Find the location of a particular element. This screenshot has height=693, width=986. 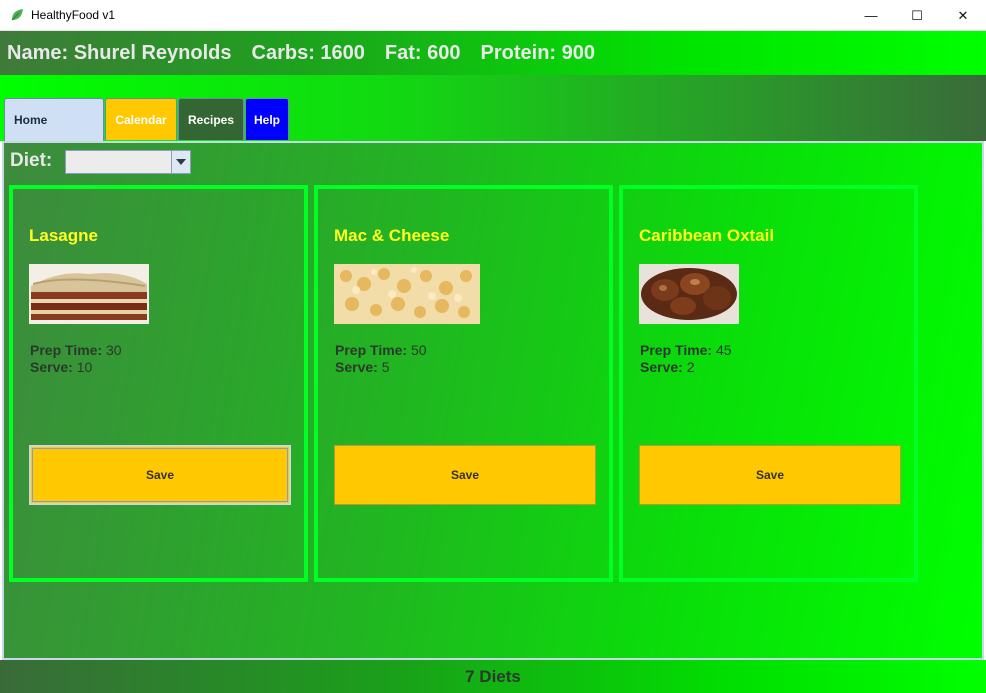

tab-help-label: Help is located at coordinates (266, 119).